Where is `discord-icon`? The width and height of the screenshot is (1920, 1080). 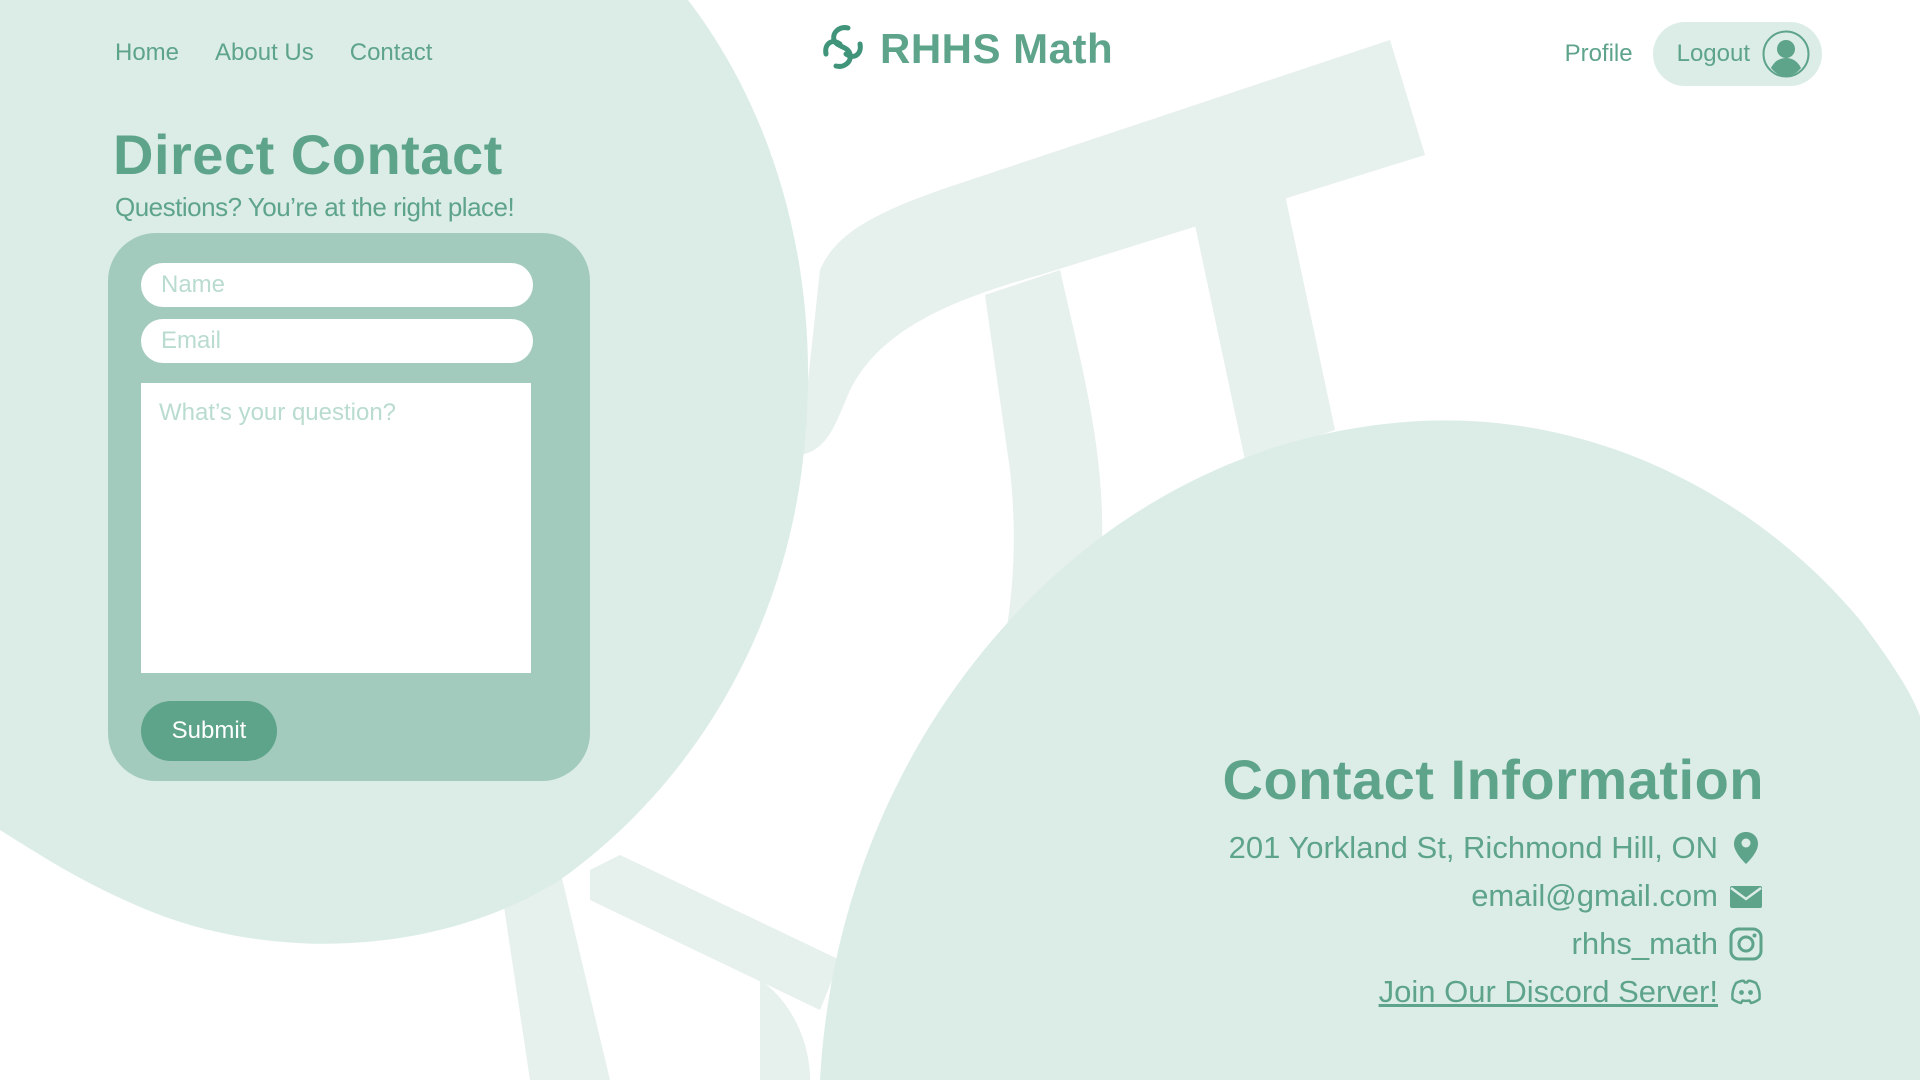 discord-icon is located at coordinates (1746, 992).